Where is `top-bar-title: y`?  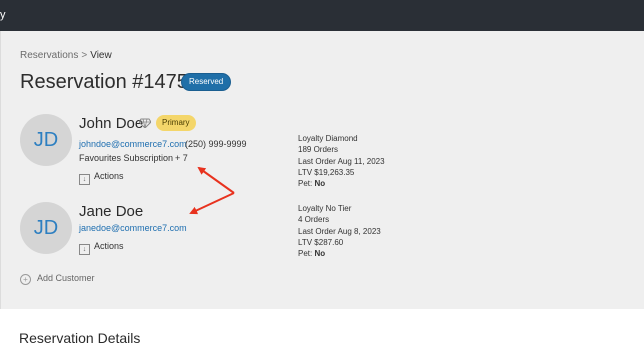 top-bar-title: y is located at coordinates (3, 15).